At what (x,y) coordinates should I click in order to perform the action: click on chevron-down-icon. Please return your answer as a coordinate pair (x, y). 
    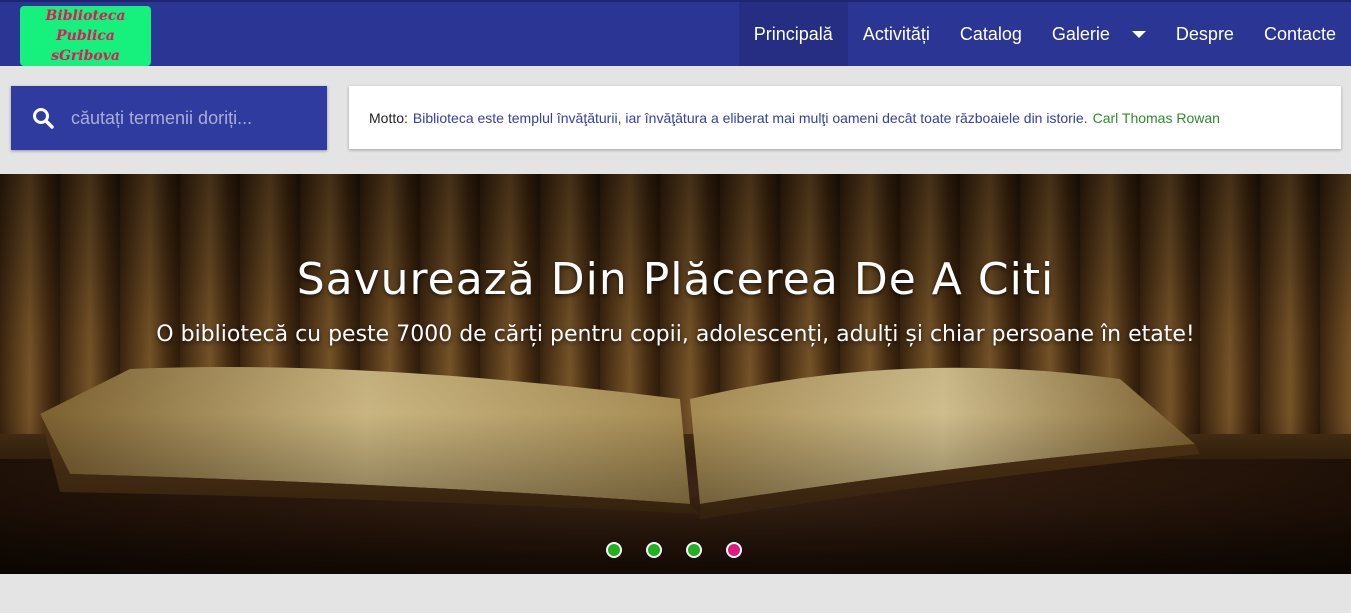
    Looking at the image, I should click on (1138, 34).